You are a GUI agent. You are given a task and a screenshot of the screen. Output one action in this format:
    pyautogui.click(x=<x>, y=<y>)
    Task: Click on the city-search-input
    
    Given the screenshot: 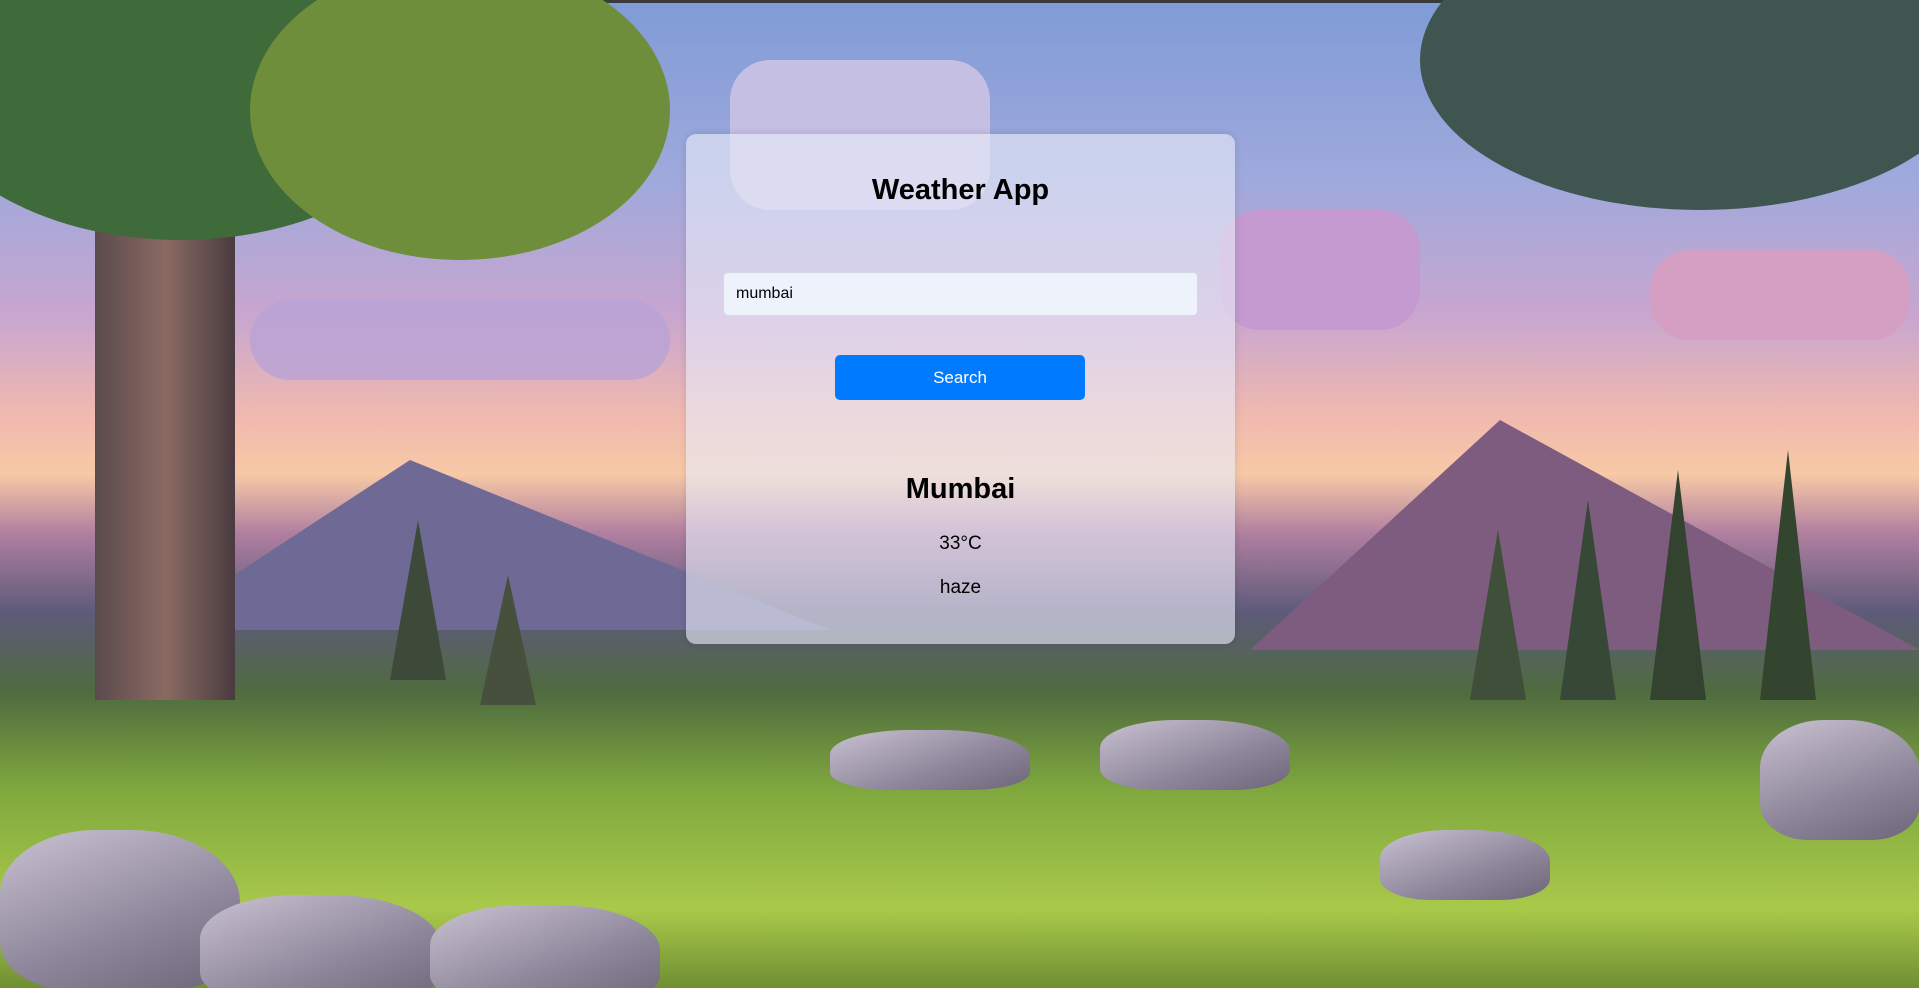 What is the action you would take?
    pyautogui.click(x=960, y=294)
    